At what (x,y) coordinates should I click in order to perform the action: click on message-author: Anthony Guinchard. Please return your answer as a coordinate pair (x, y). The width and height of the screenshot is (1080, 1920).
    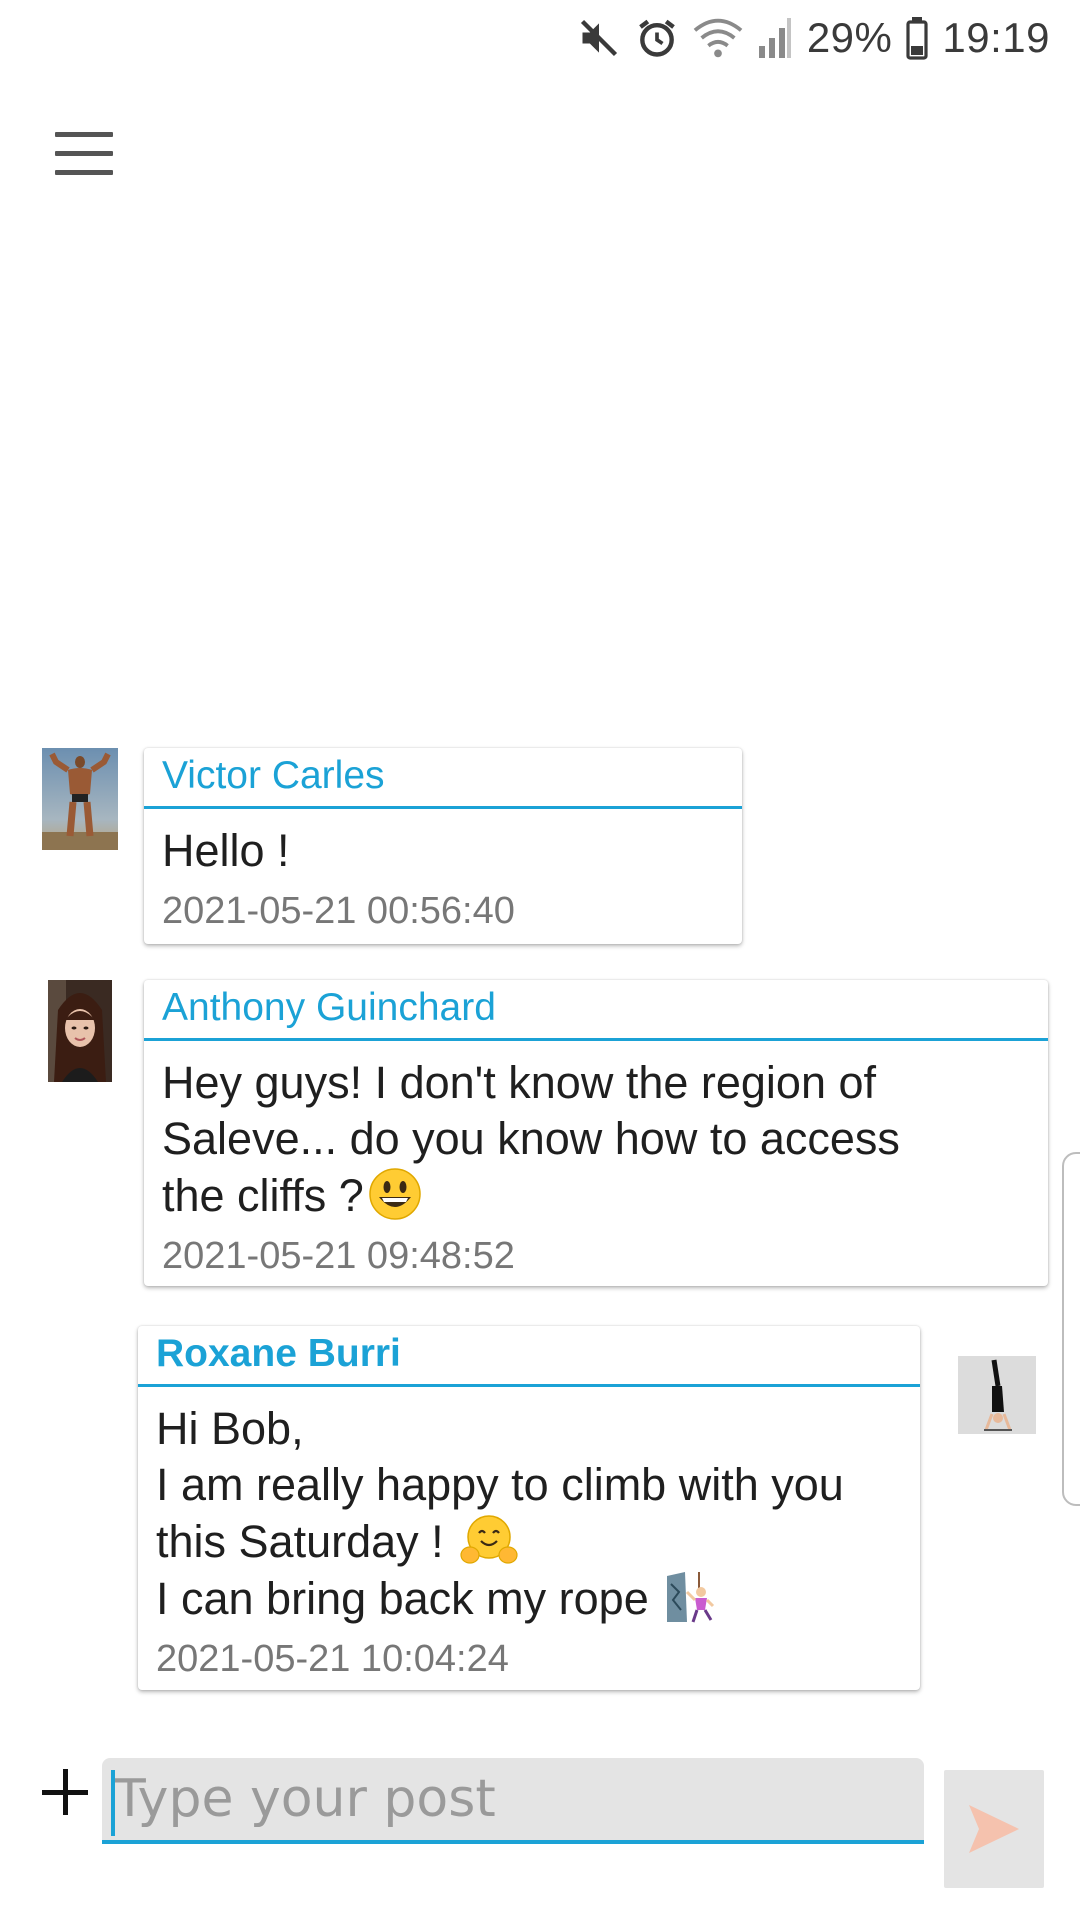
    Looking at the image, I should click on (596, 1010).